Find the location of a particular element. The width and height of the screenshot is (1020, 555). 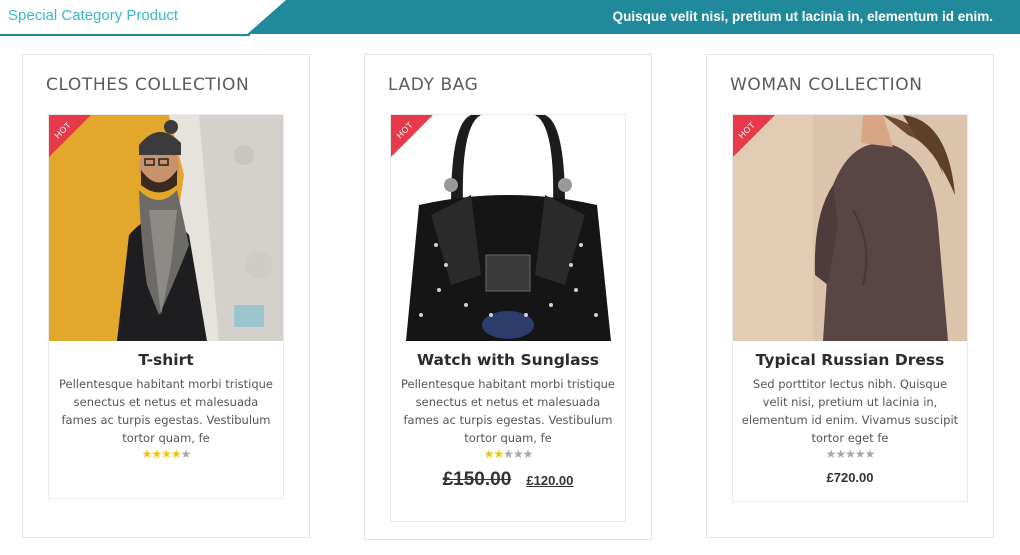

sale-price: £120.00 is located at coordinates (549, 480).